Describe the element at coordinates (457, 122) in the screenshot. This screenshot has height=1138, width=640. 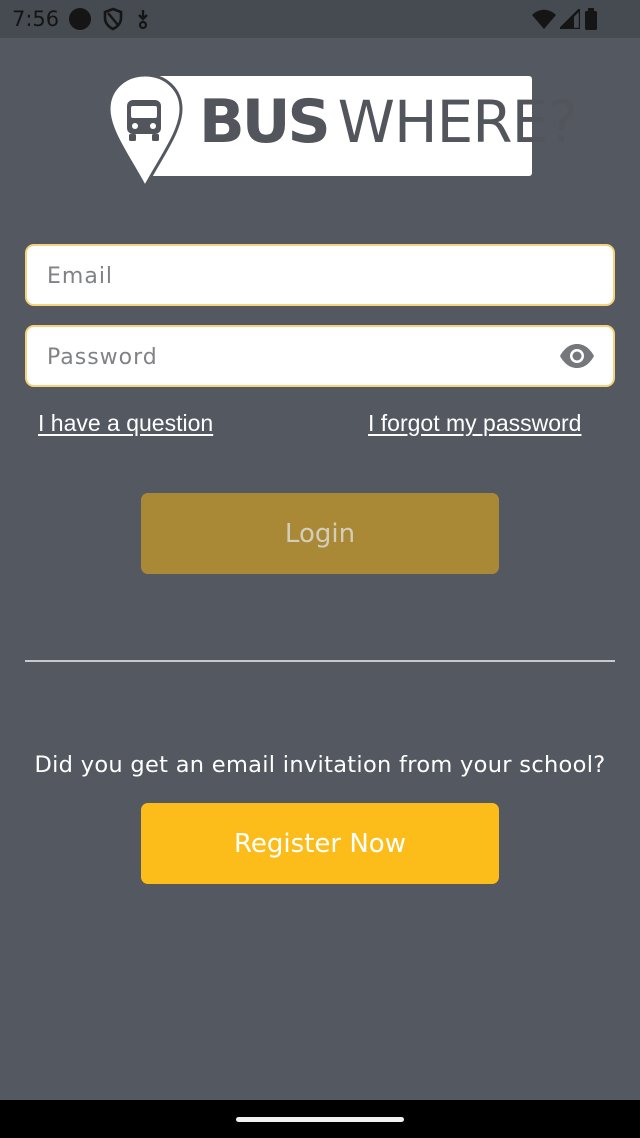
I see `logo-word-where: WHERE?` at that location.